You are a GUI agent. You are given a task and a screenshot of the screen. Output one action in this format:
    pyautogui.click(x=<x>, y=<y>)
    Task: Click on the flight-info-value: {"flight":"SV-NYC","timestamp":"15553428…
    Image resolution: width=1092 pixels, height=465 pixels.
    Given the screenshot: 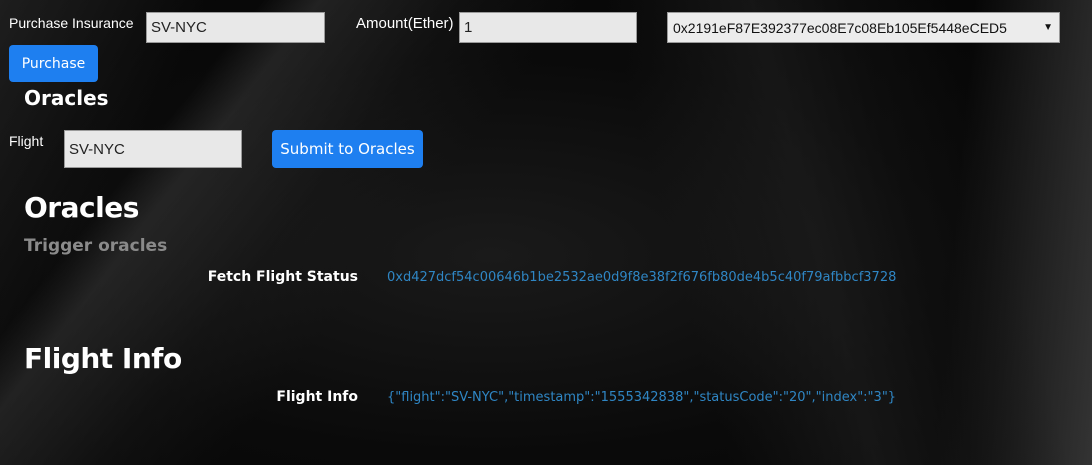 What is the action you would take?
    pyautogui.click(x=642, y=397)
    